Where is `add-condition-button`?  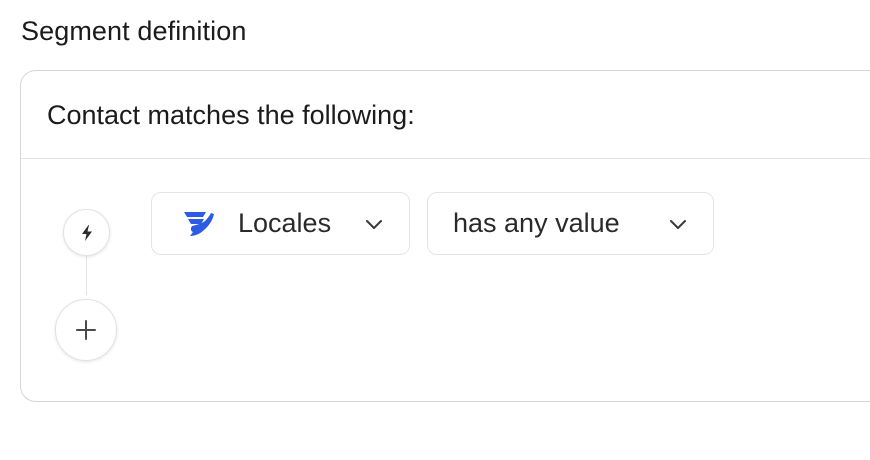 add-condition-button is located at coordinates (86, 330).